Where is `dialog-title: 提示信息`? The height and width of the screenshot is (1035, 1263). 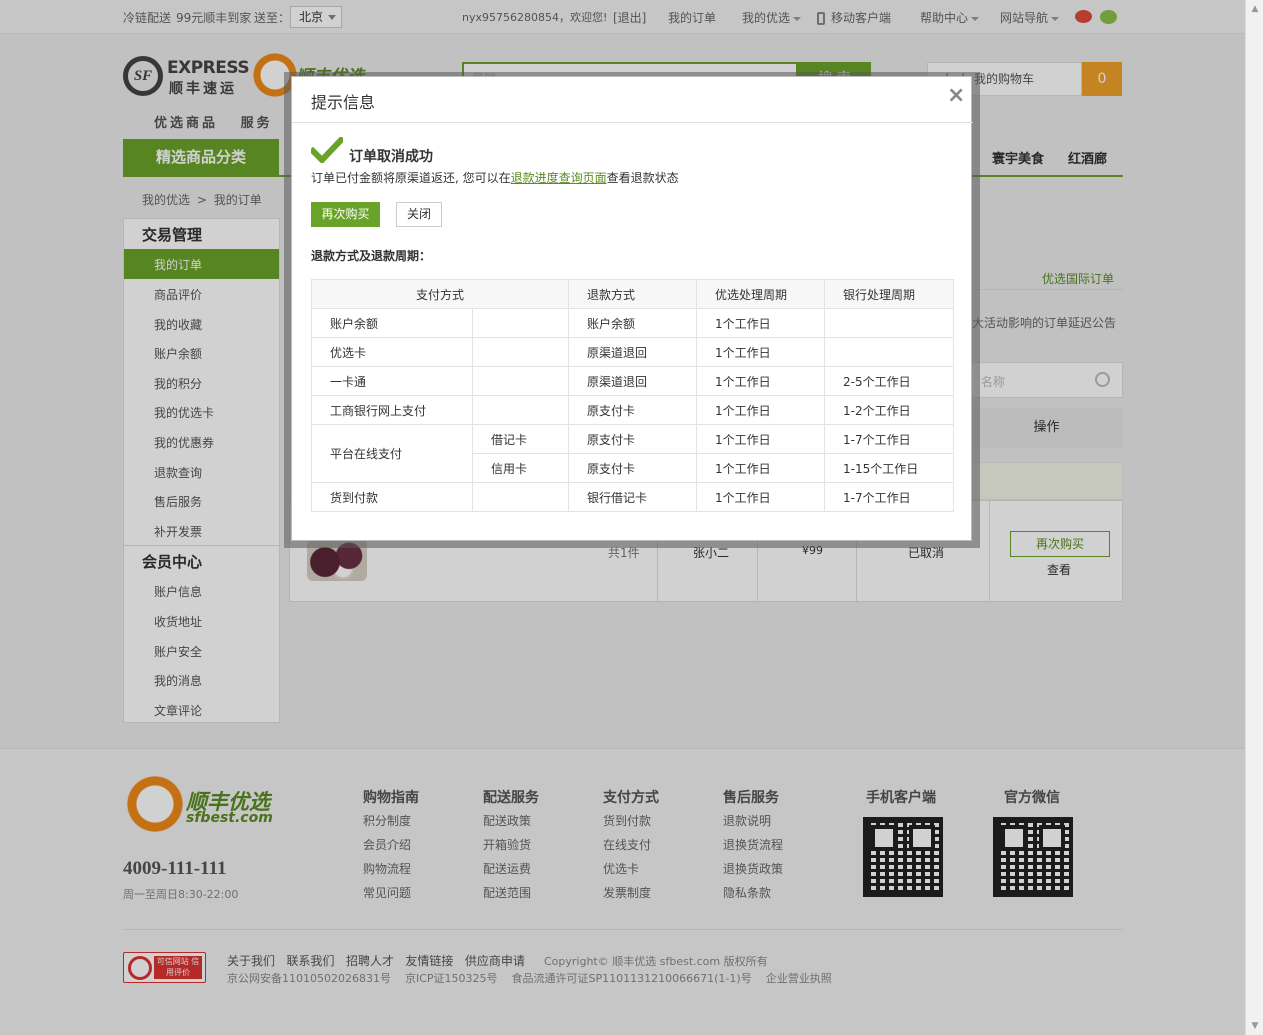
dialog-title: 提示信息 is located at coordinates (343, 102).